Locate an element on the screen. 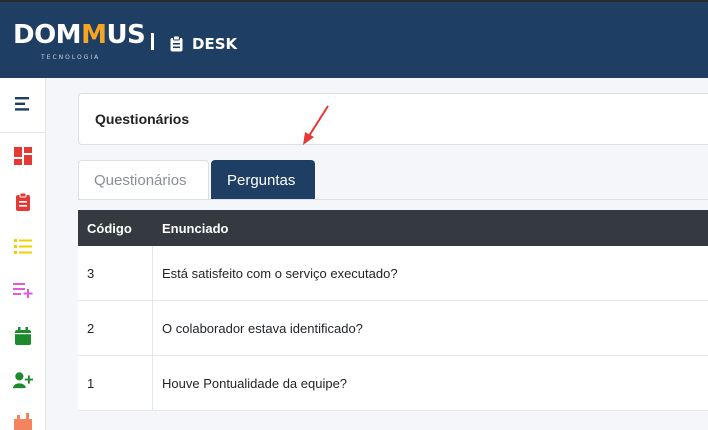 The height and width of the screenshot is (430, 708). logo-text-part: DOM is located at coordinates (47, 35).